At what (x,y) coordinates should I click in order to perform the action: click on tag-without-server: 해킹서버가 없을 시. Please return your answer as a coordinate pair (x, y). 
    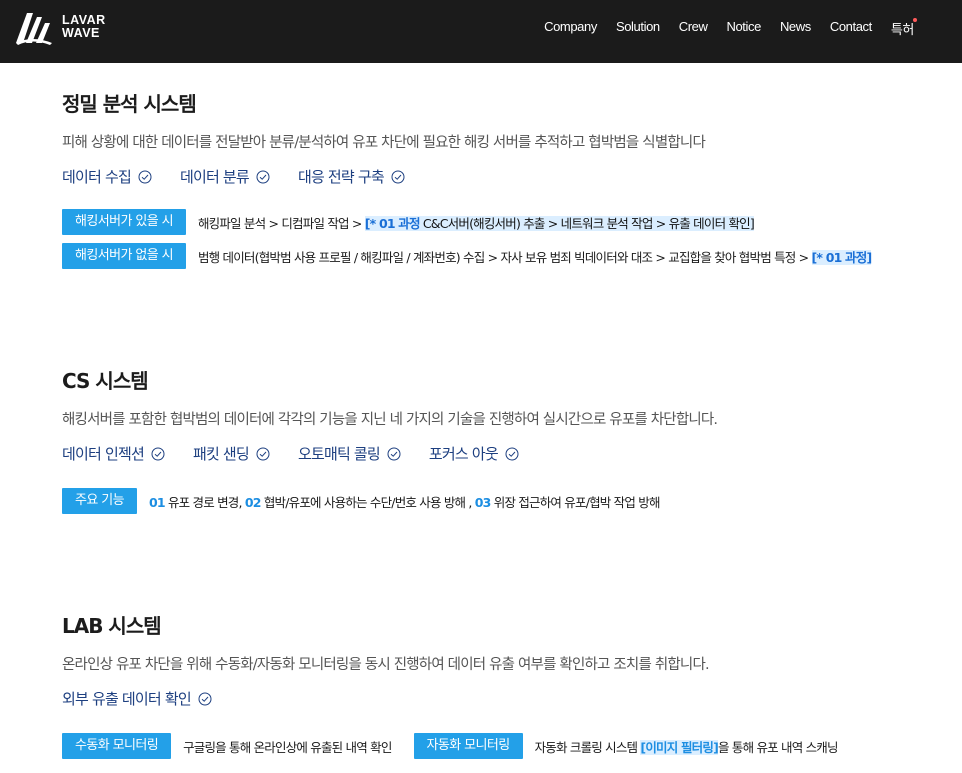
    Looking at the image, I should click on (124, 256).